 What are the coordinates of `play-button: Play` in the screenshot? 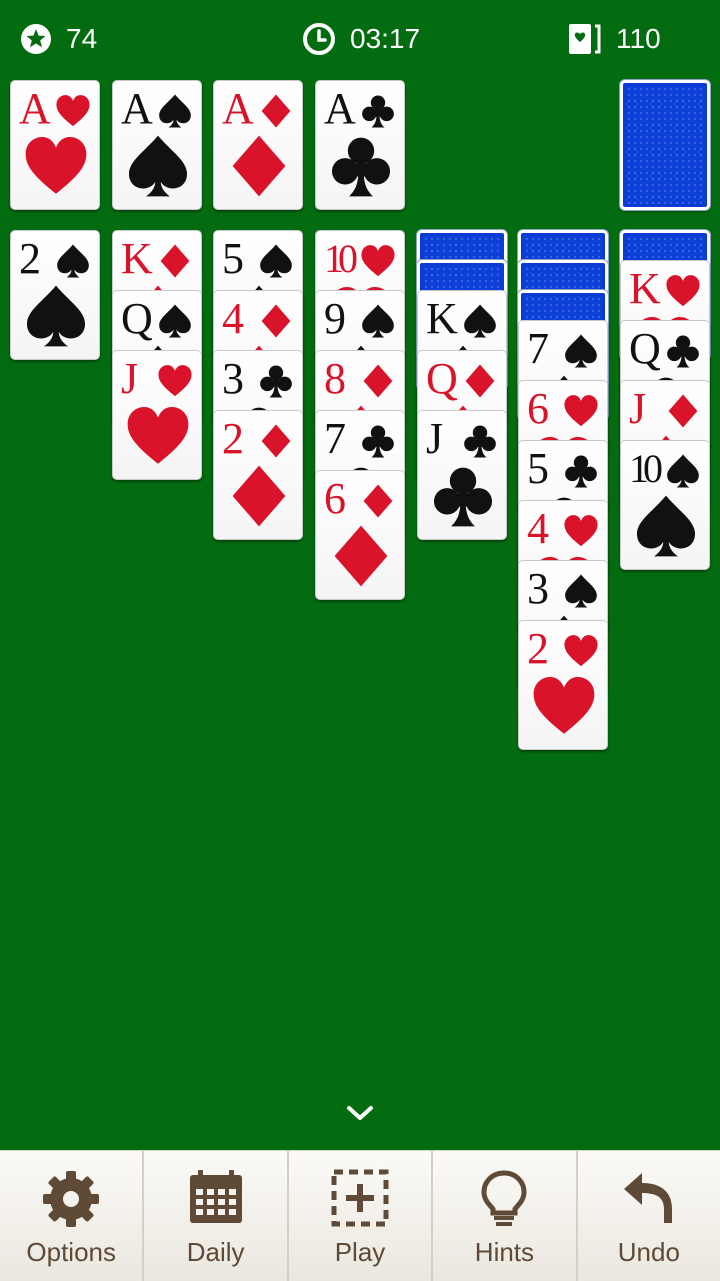 It's located at (361, 1216).